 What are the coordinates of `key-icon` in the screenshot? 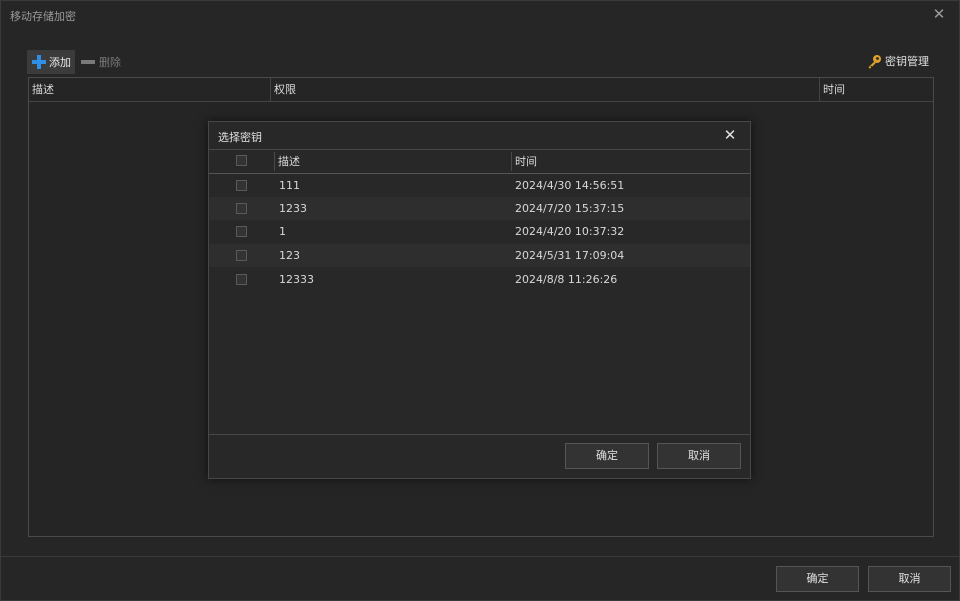 It's located at (874, 61).